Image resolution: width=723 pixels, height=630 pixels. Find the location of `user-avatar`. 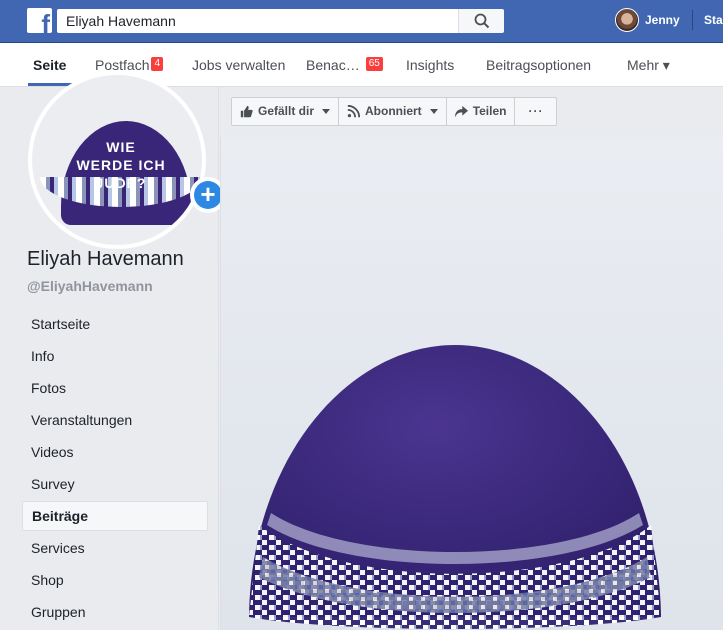

user-avatar is located at coordinates (627, 20).